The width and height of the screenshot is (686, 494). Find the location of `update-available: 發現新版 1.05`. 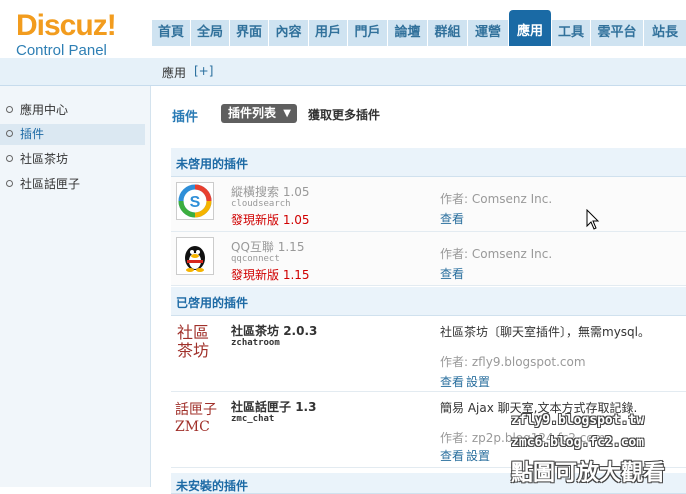

update-available: 發現新版 1.05 is located at coordinates (270, 219).